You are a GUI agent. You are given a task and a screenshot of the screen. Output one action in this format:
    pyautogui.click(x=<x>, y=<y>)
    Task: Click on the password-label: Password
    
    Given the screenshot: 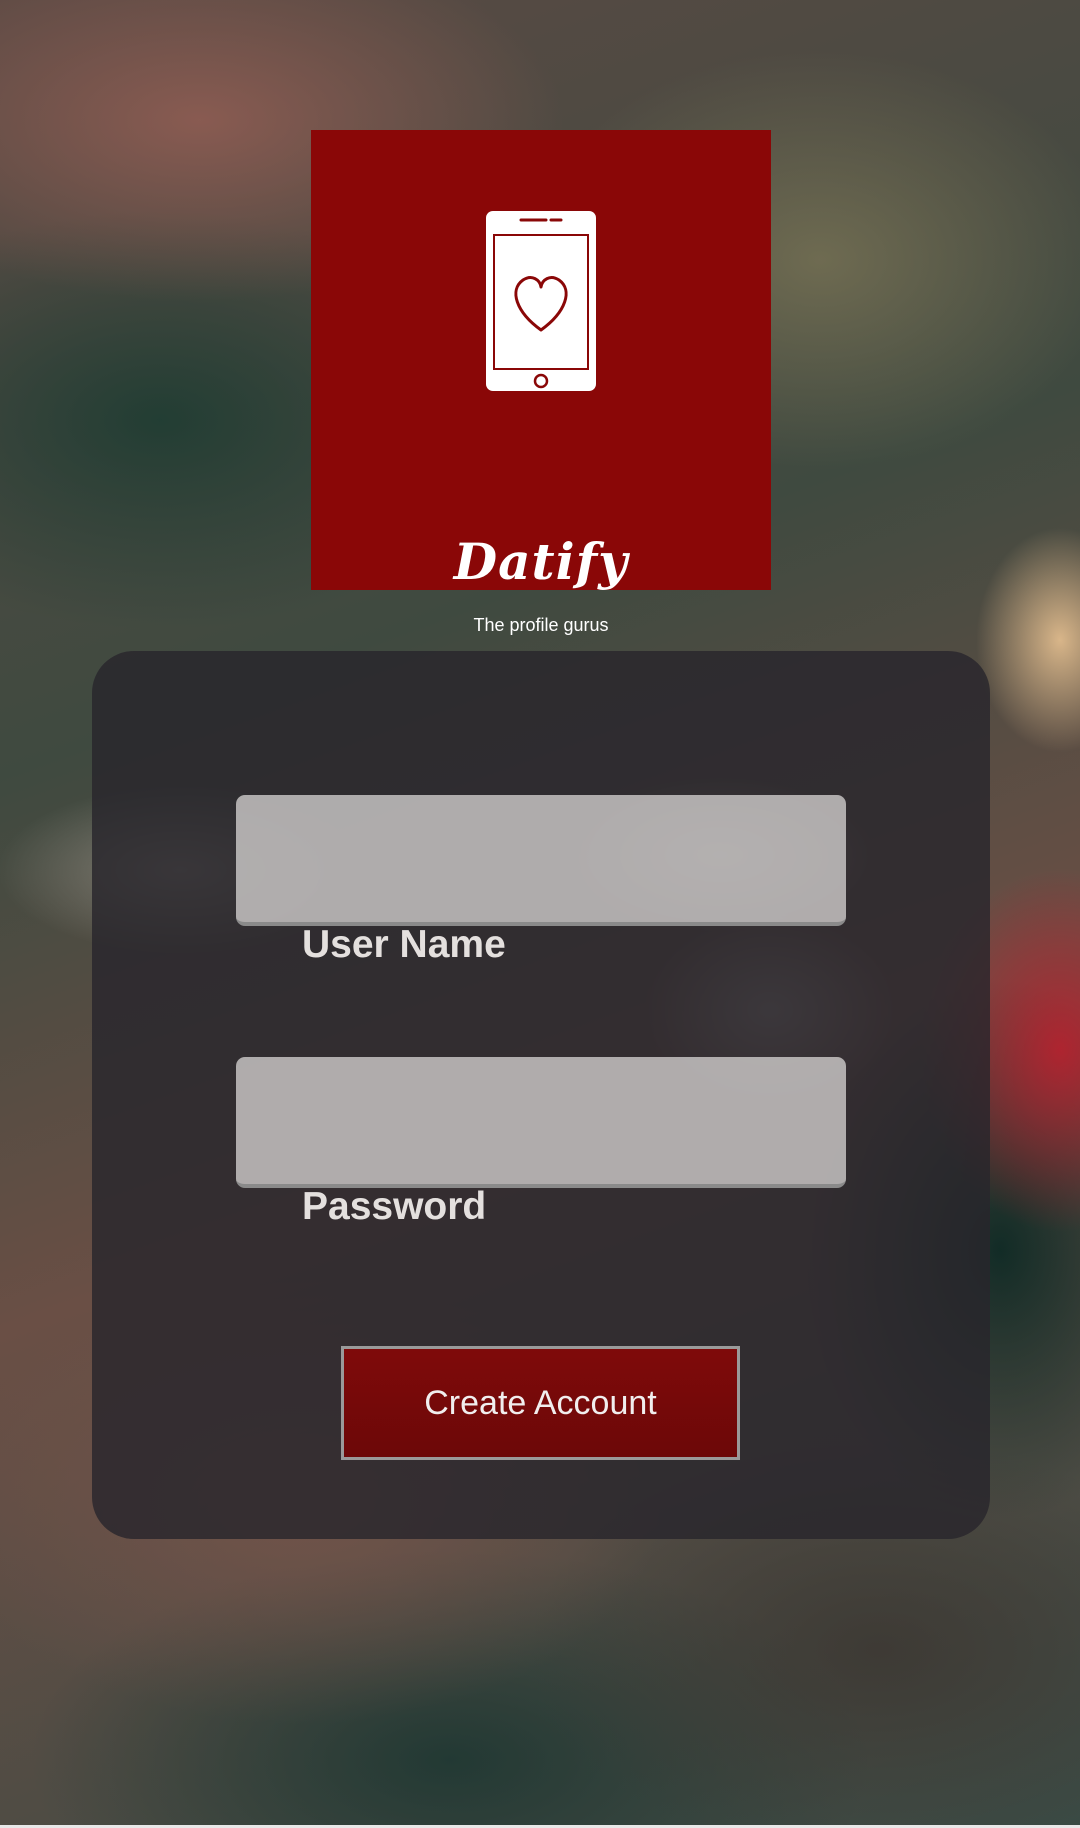 What is the action you would take?
    pyautogui.click(x=394, y=1206)
    